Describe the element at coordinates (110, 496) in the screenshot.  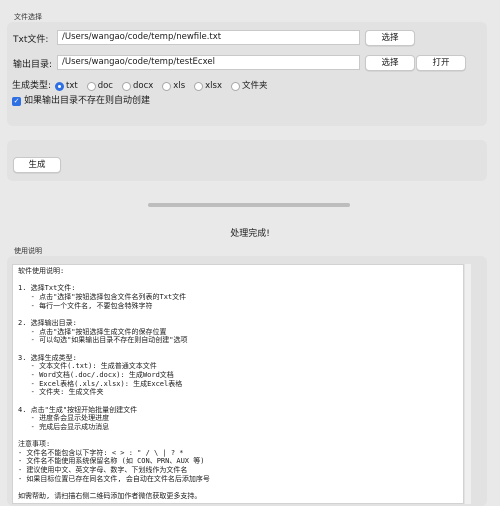
I see `help-line: 如需帮助, 请扫描右侧二维码添加作者微信获取更多支持。` at that location.